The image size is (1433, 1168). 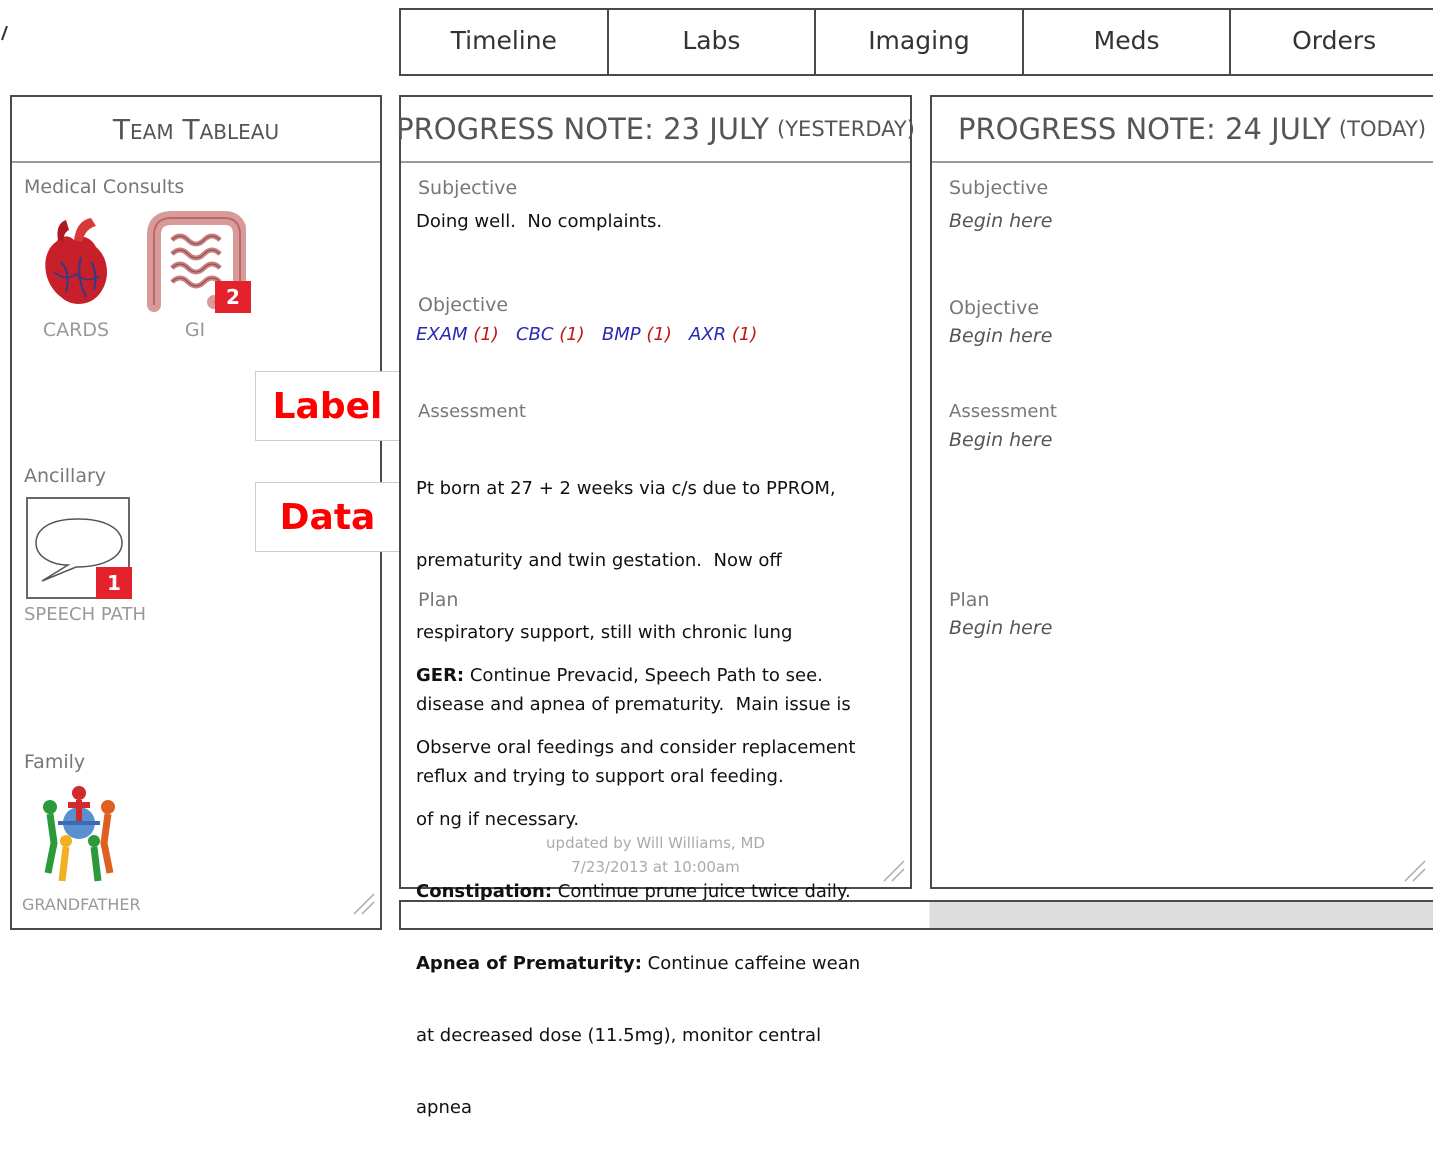 I want to click on subjective-label: Subjective, so click(x=468, y=188).